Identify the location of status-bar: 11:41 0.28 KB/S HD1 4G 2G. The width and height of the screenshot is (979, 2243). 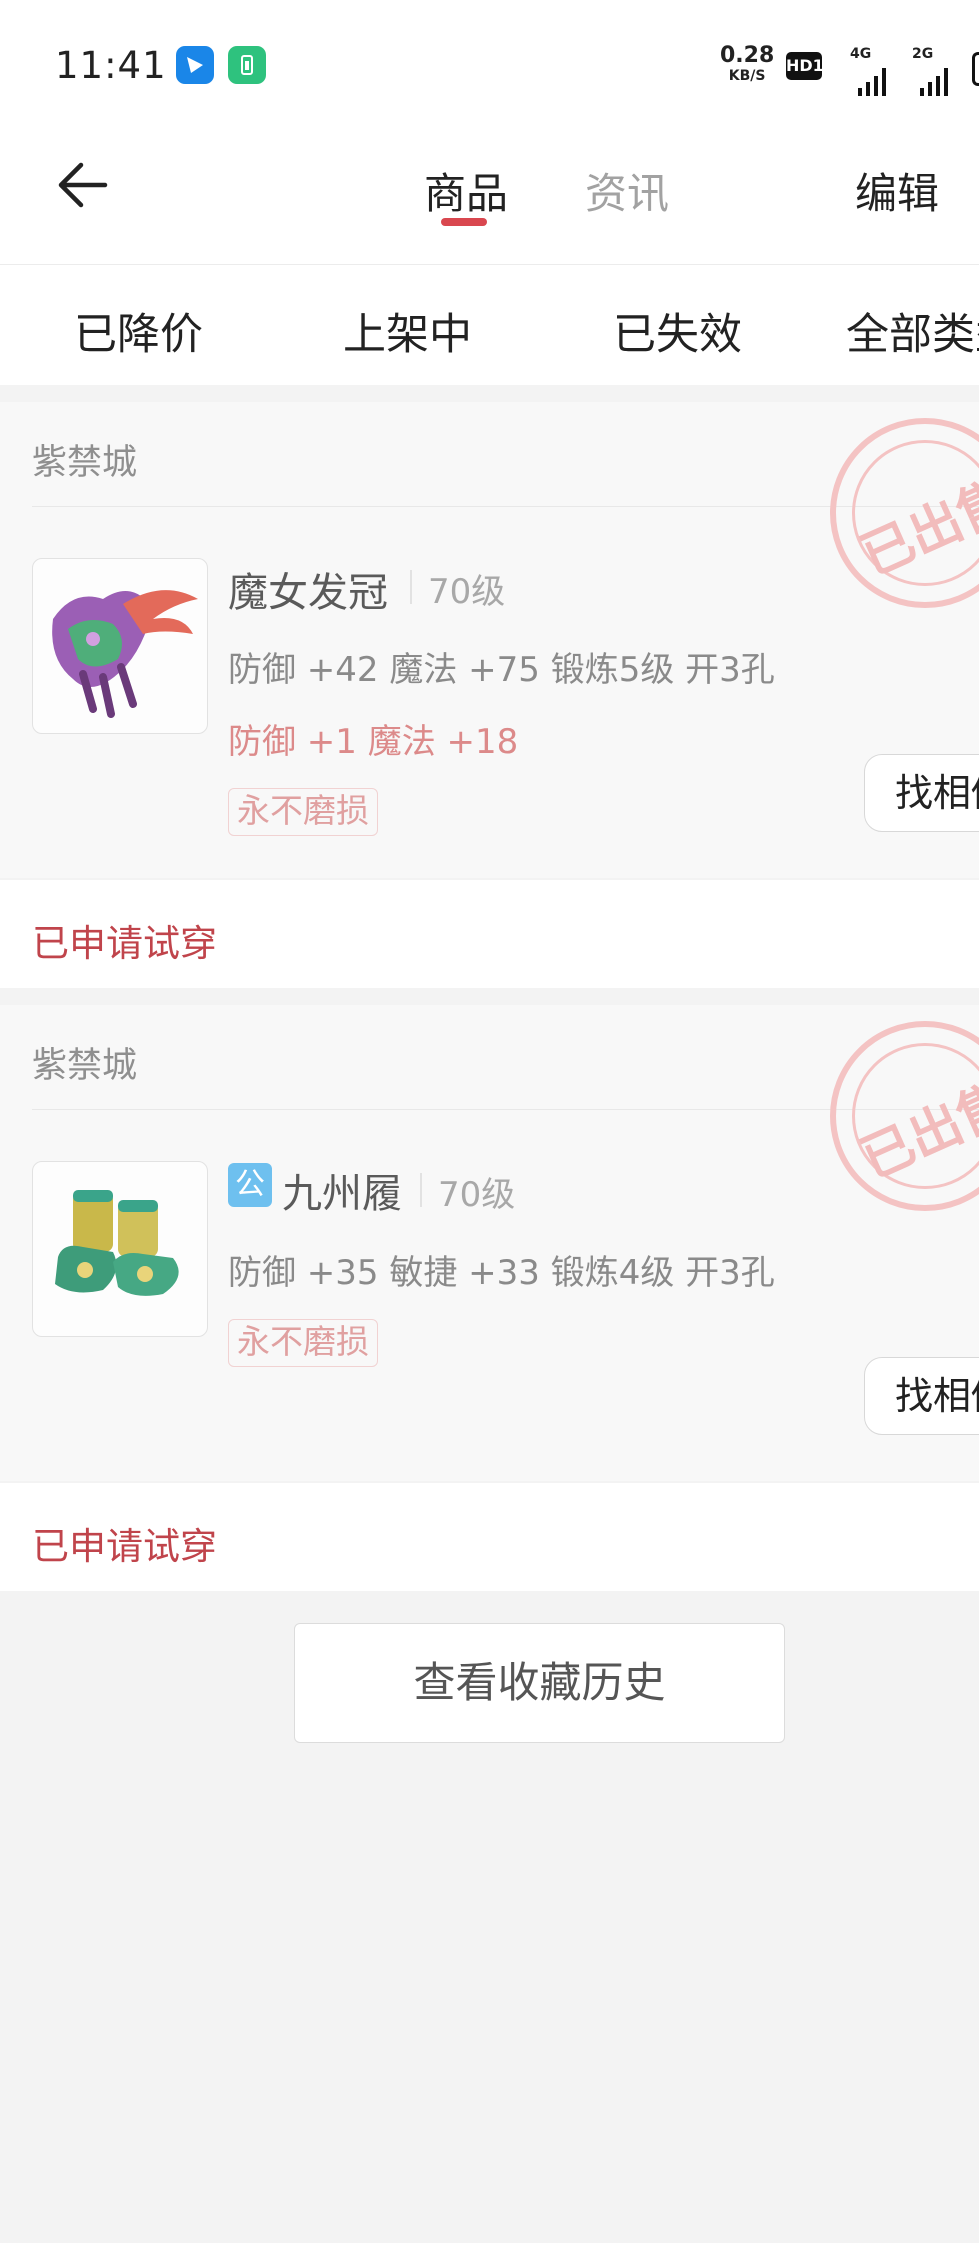
(489, 65).